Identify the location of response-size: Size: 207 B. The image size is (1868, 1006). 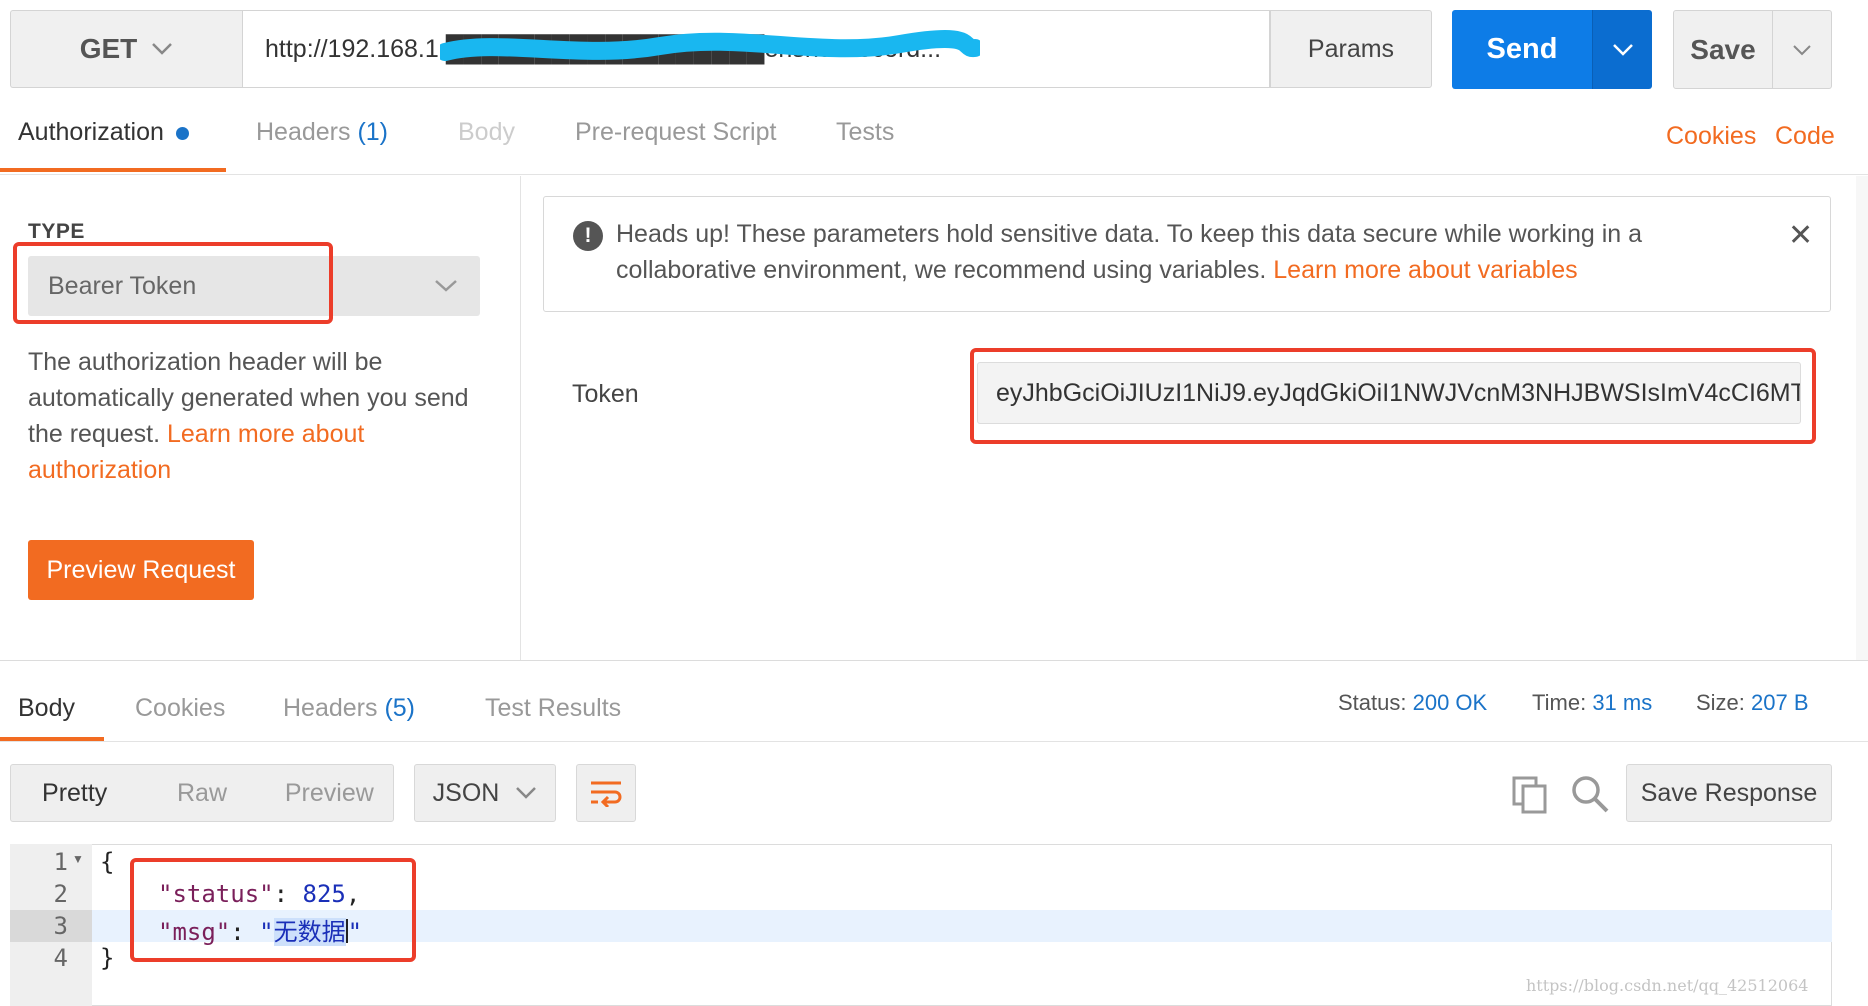
(1752, 703).